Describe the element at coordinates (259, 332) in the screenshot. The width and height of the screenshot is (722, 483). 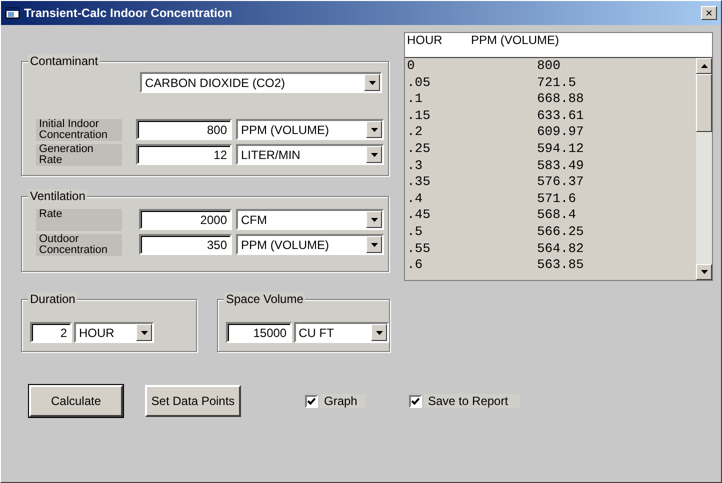
I see `input-field: 15000` at that location.